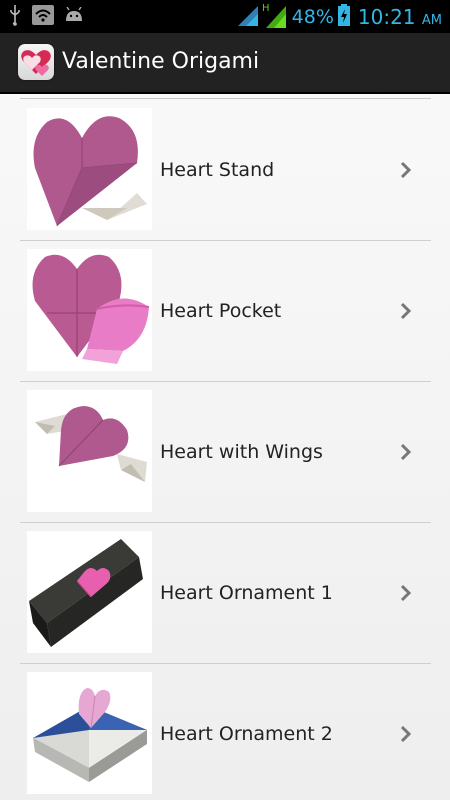  Describe the element at coordinates (161, 61) in the screenshot. I see `app-title: Valentine Origami` at that location.